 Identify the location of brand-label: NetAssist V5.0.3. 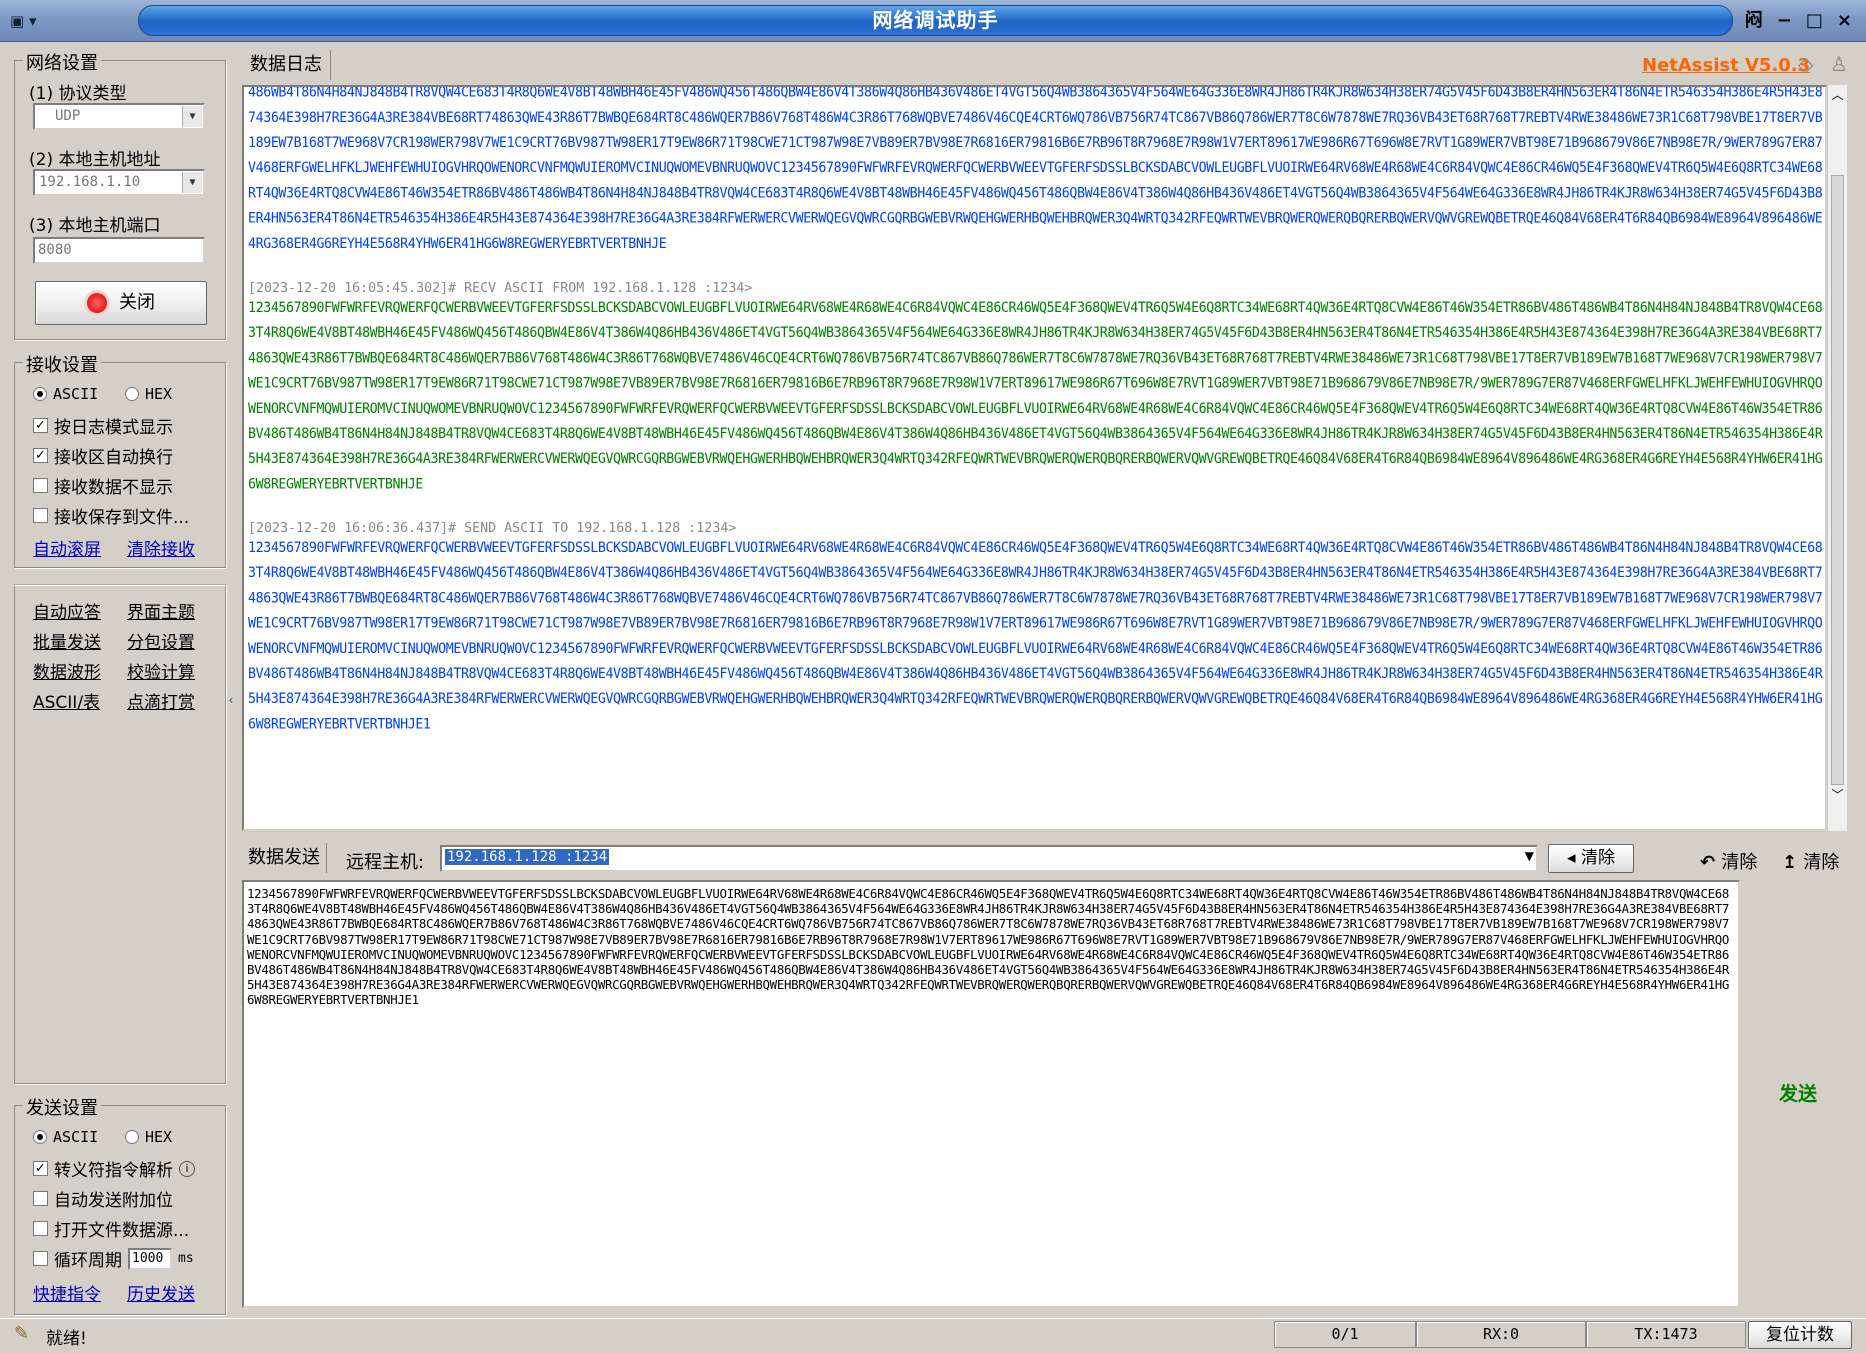
(1726, 65).